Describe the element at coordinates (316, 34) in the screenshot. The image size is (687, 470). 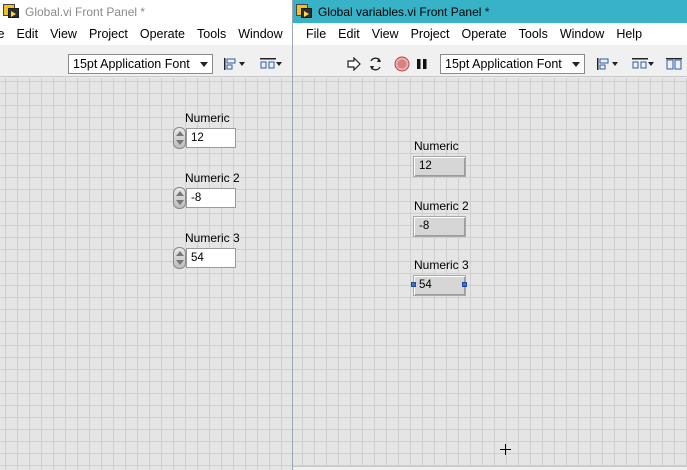
I see `menu-file: File` at that location.